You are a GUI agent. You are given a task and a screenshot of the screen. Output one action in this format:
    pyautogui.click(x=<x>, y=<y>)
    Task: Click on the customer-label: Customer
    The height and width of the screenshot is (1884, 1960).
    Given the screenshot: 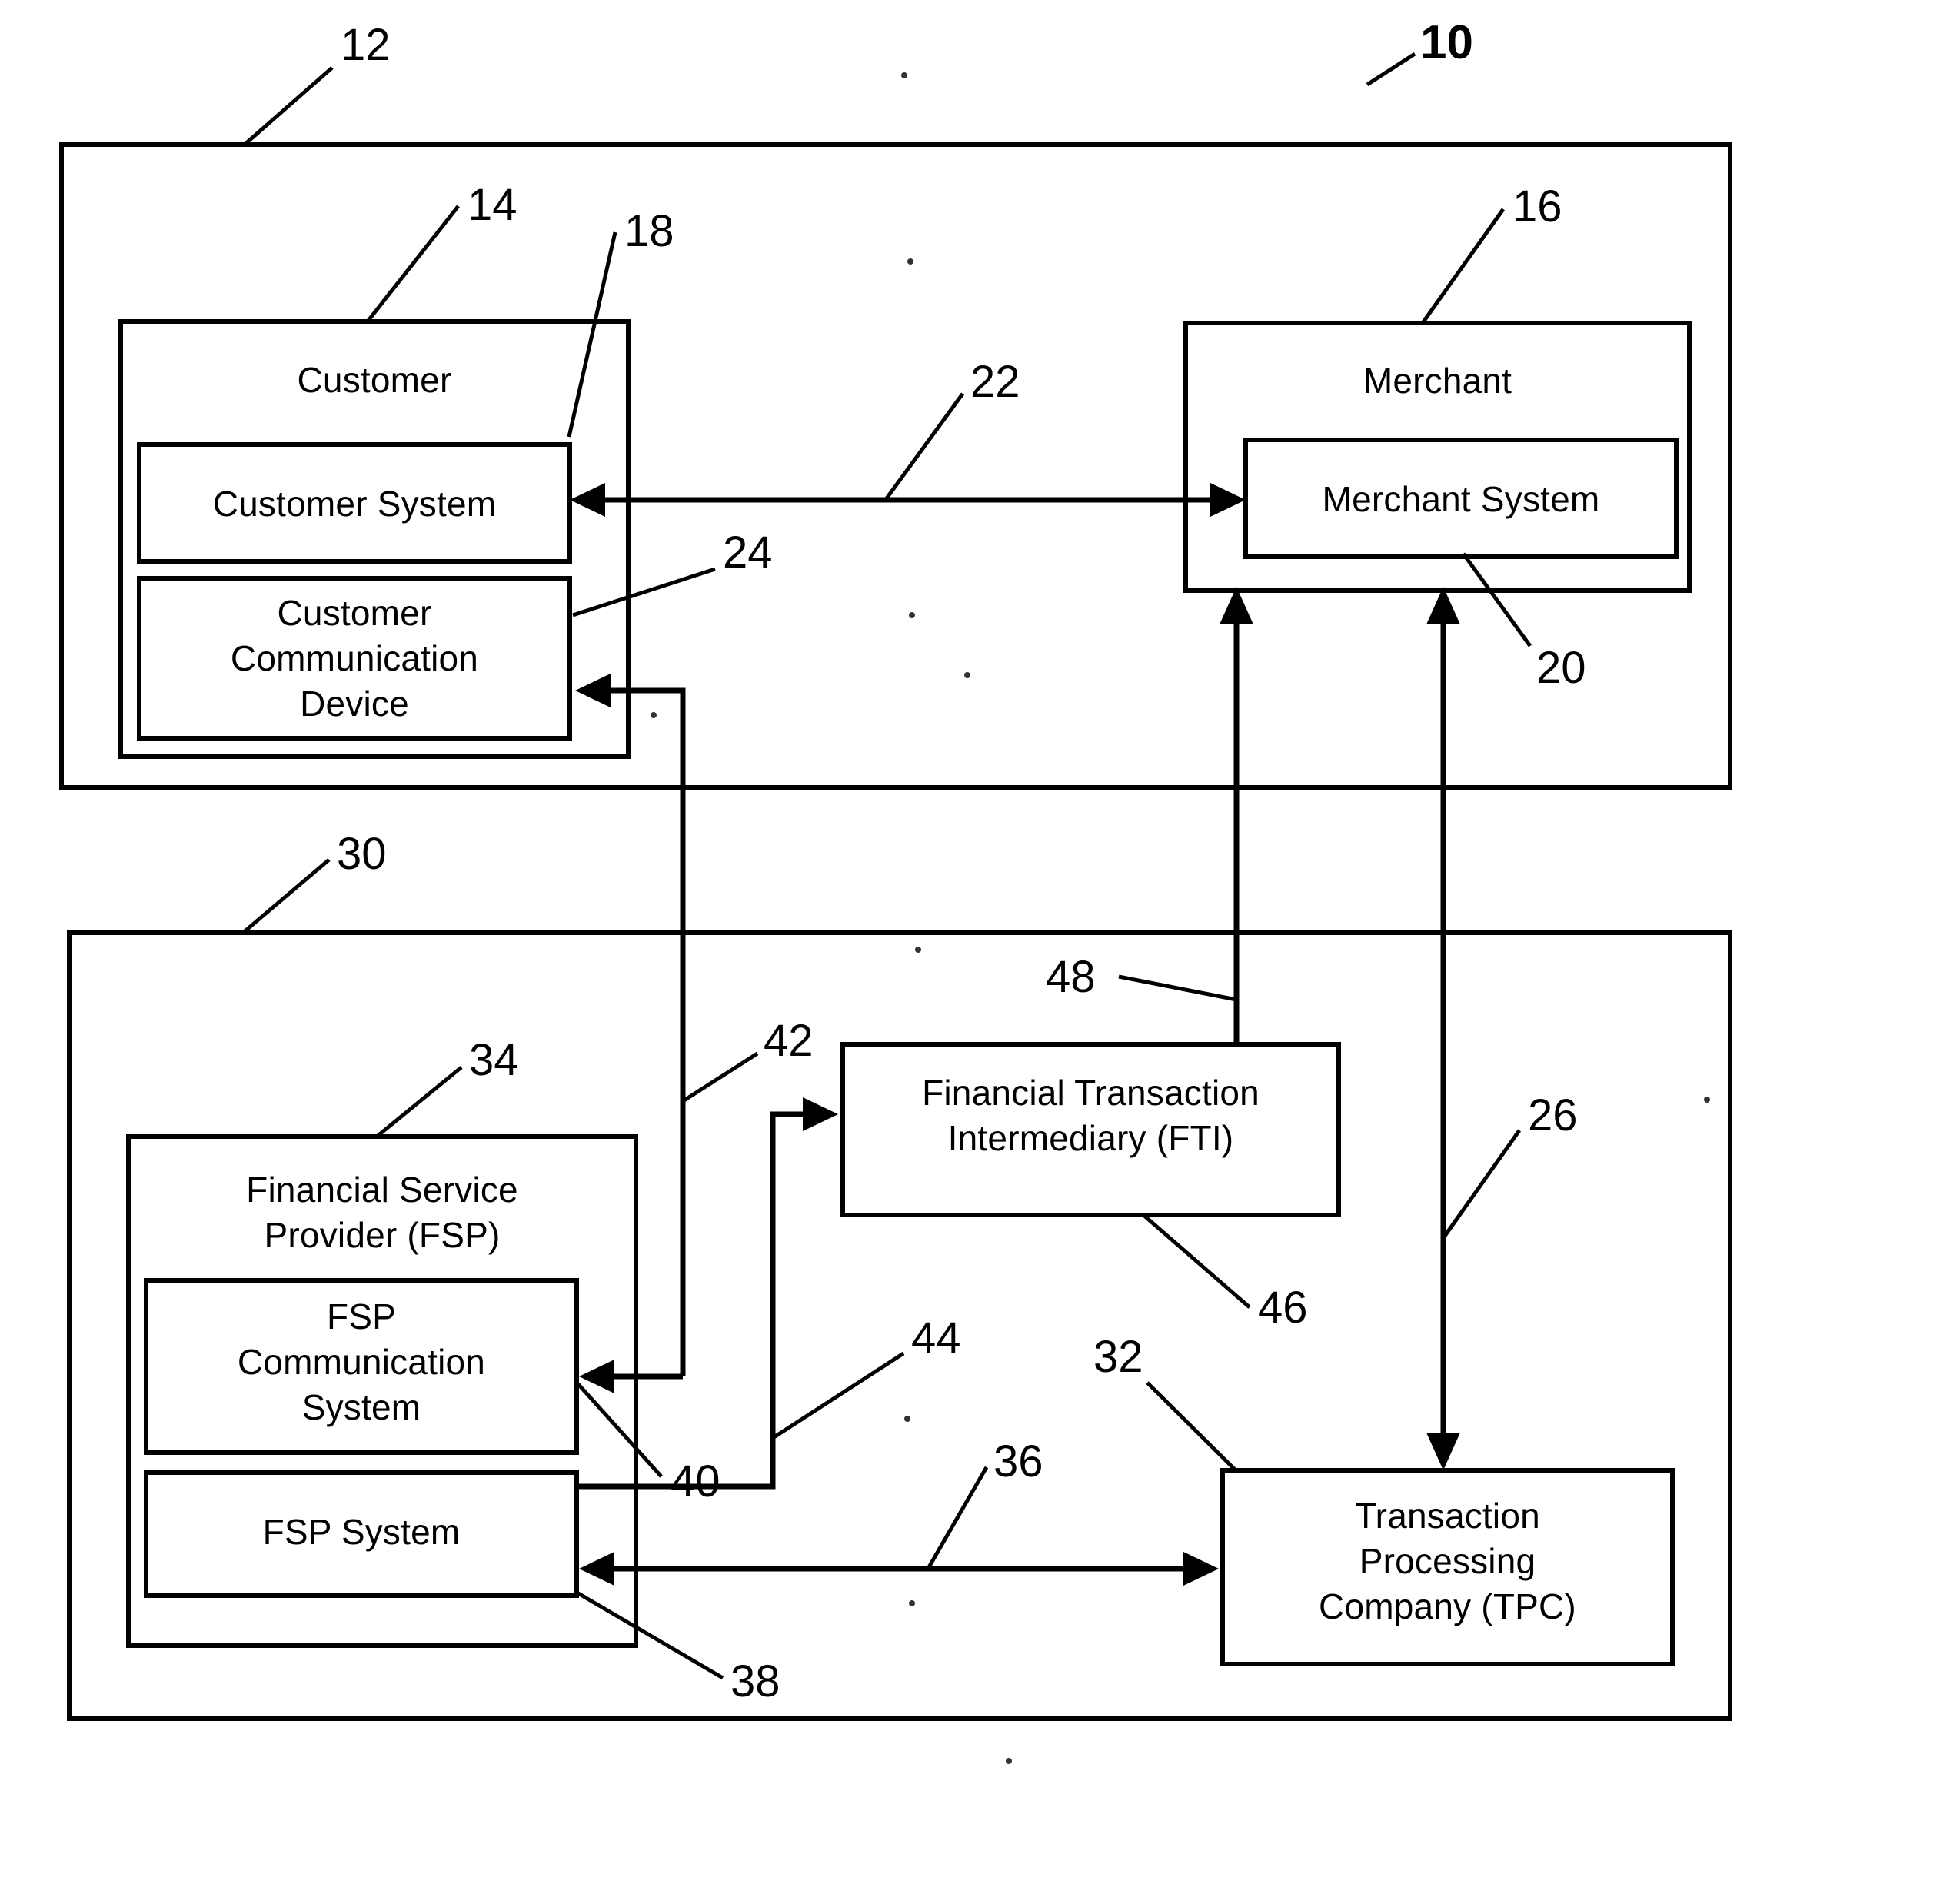 What is the action you would take?
    pyautogui.click(x=375, y=380)
    